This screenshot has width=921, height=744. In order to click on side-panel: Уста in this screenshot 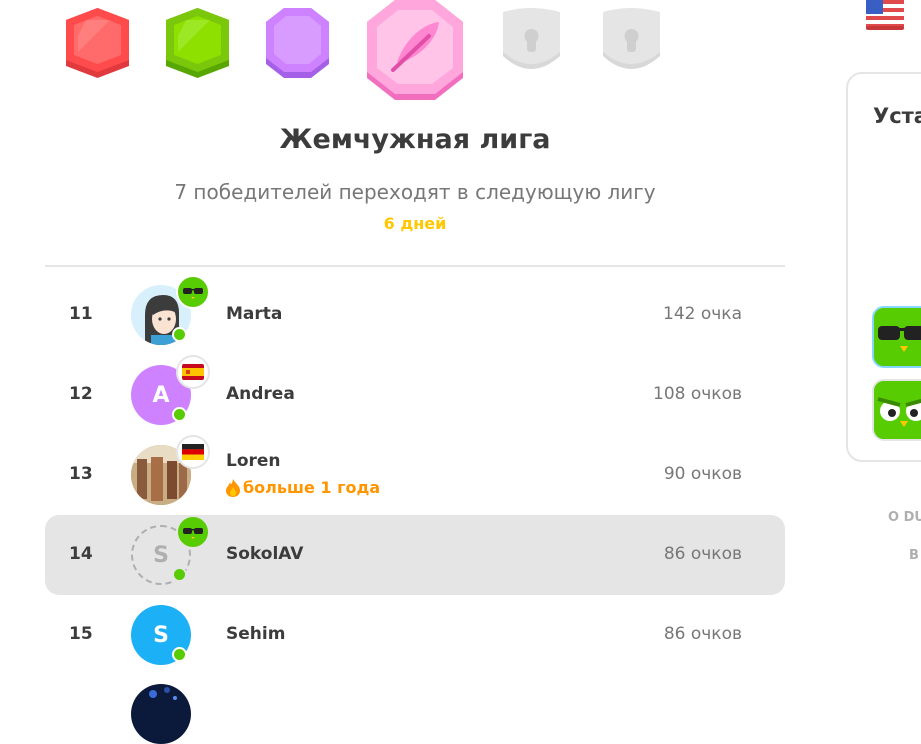, I will do `click(883, 267)`.